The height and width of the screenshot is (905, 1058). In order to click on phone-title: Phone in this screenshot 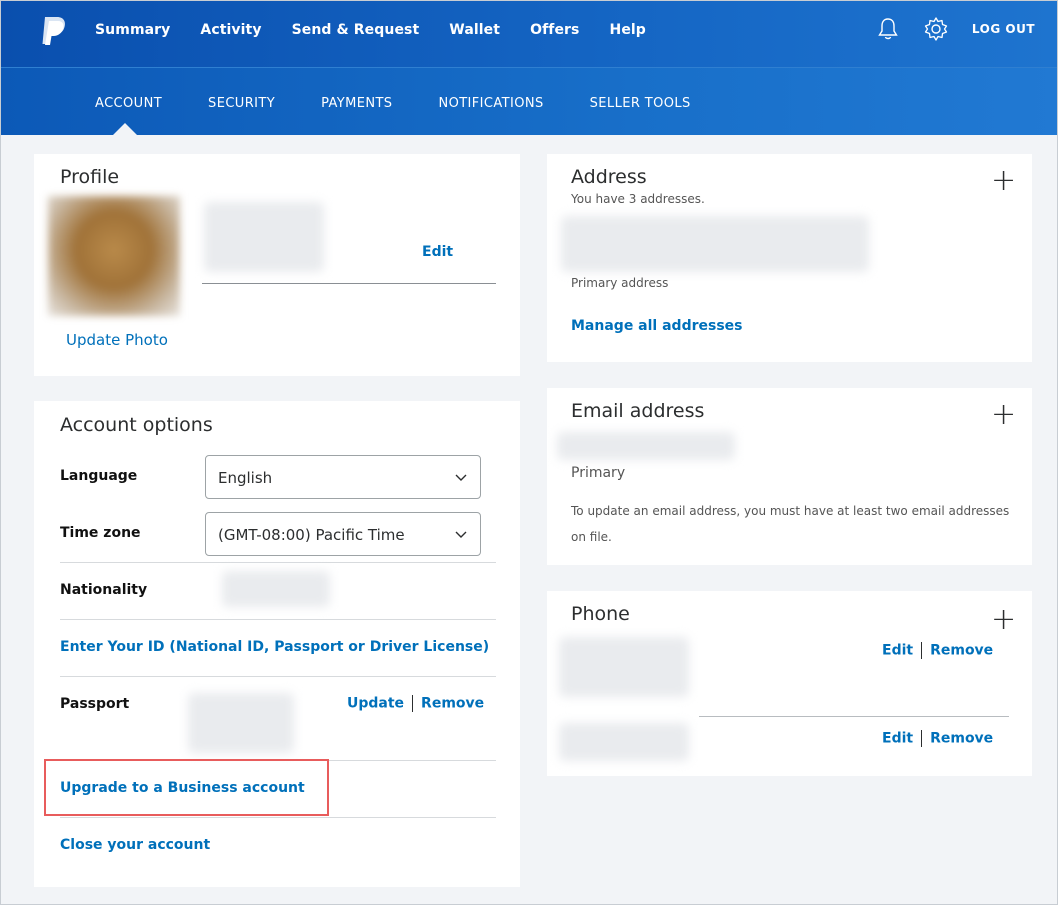, I will do `click(600, 614)`.